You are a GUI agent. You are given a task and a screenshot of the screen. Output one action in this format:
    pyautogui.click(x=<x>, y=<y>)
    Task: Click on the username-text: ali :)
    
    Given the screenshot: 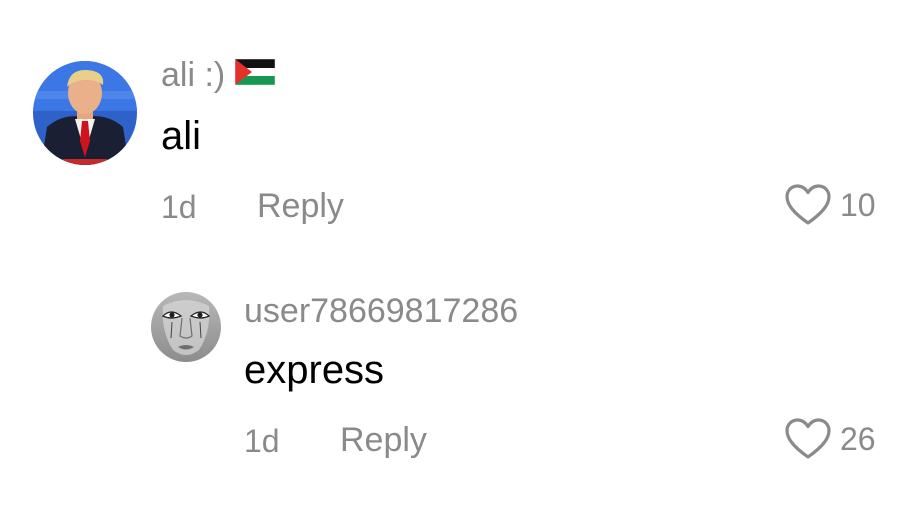 What is the action you would take?
    pyautogui.click(x=193, y=75)
    